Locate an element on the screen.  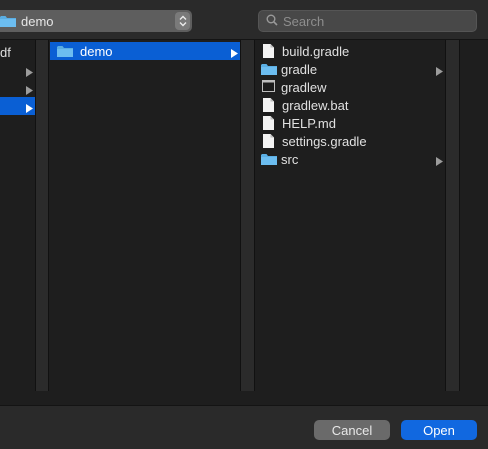
list-item: df is located at coordinates (17, 52).